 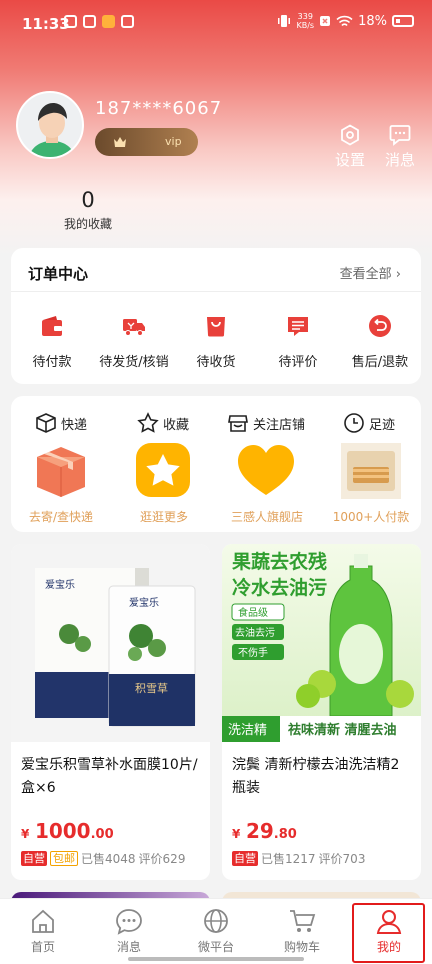 I want to click on nav-messages: 消息, so click(x=129, y=931).